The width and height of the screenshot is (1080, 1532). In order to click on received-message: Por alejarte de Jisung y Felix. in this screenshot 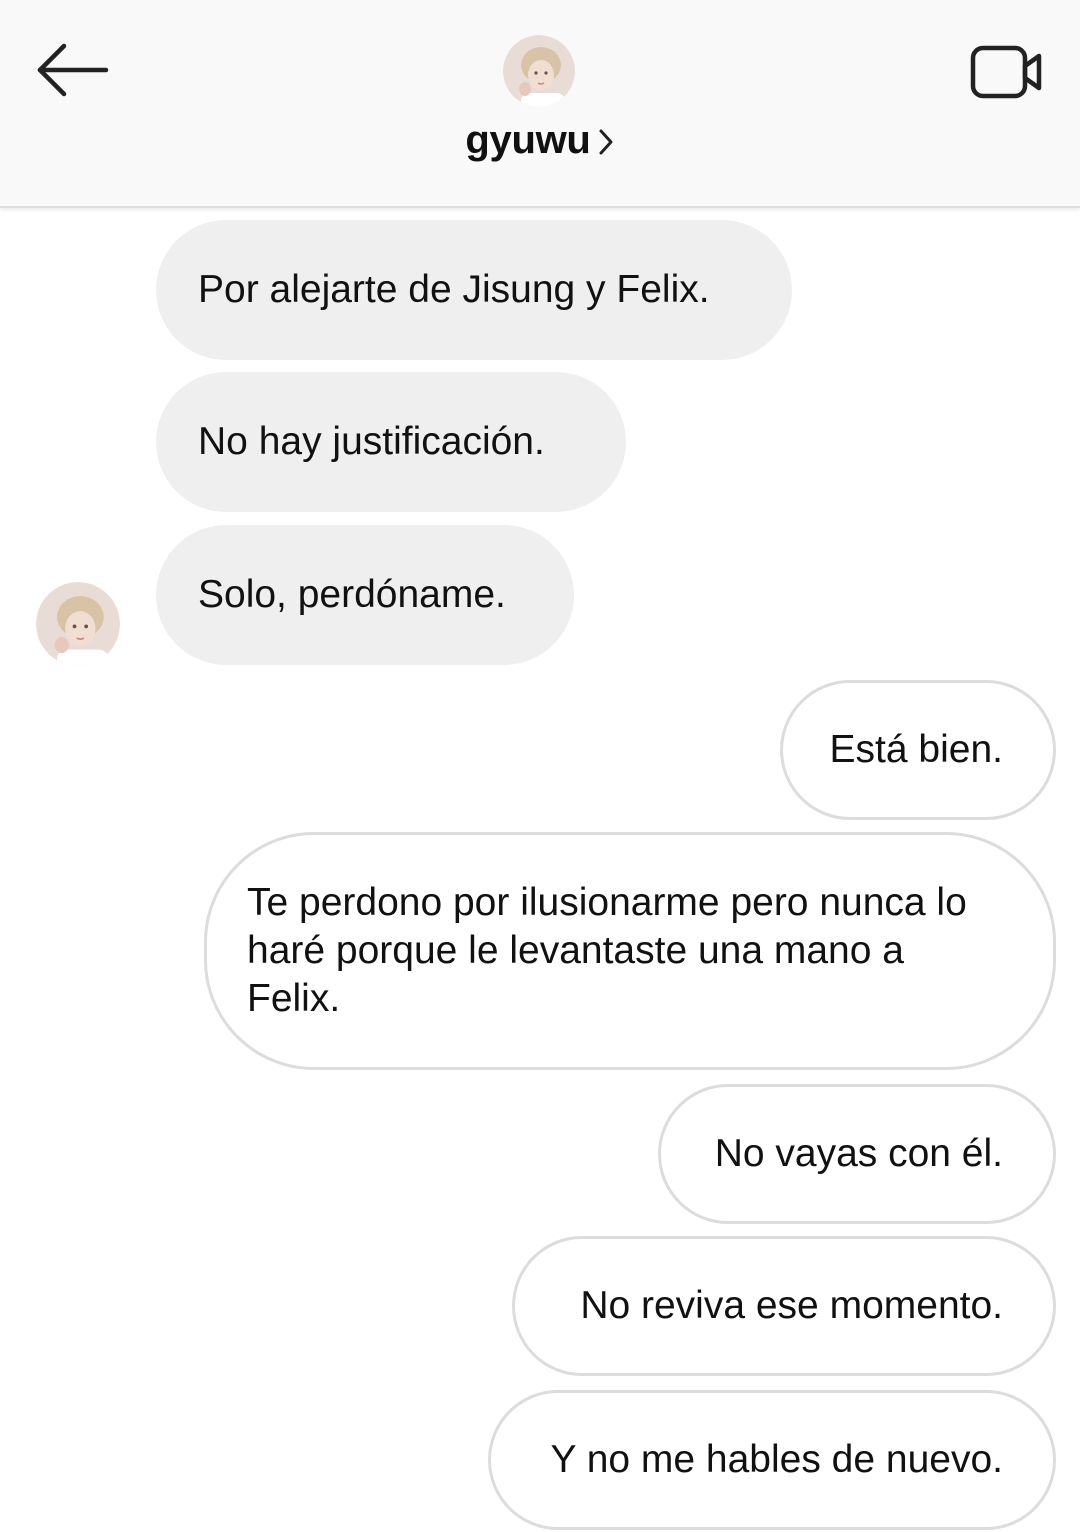, I will do `click(474, 290)`.